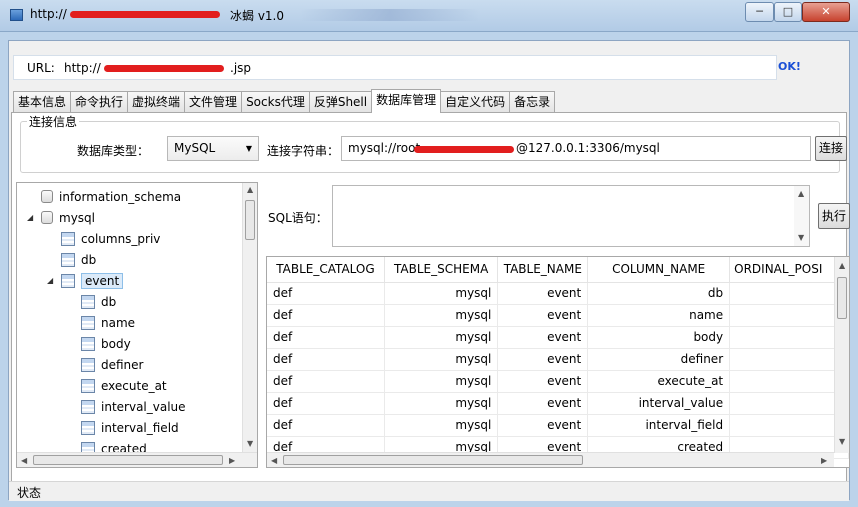 The height and width of the screenshot is (507, 858). Describe the element at coordinates (789, 270) in the screenshot. I see `column-header: ORDINAL_POSI` at that location.